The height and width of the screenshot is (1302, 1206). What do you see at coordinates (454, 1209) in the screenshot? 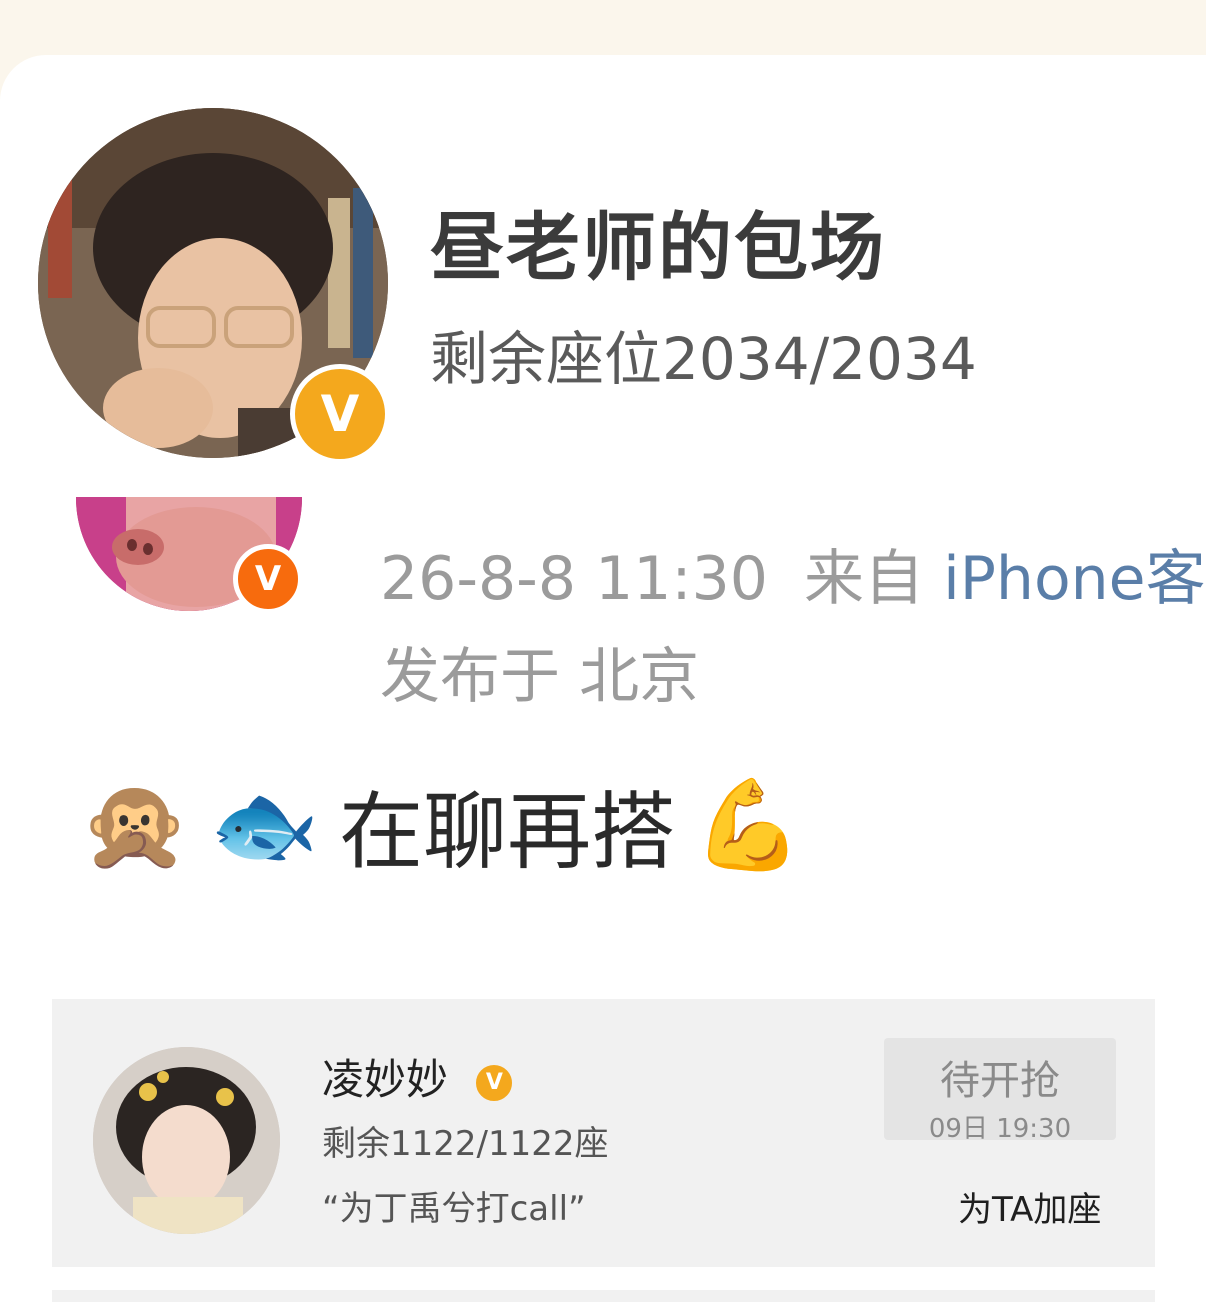
I see `host-slogan: “为丁禹兮打call”` at bounding box center [454, 1209].